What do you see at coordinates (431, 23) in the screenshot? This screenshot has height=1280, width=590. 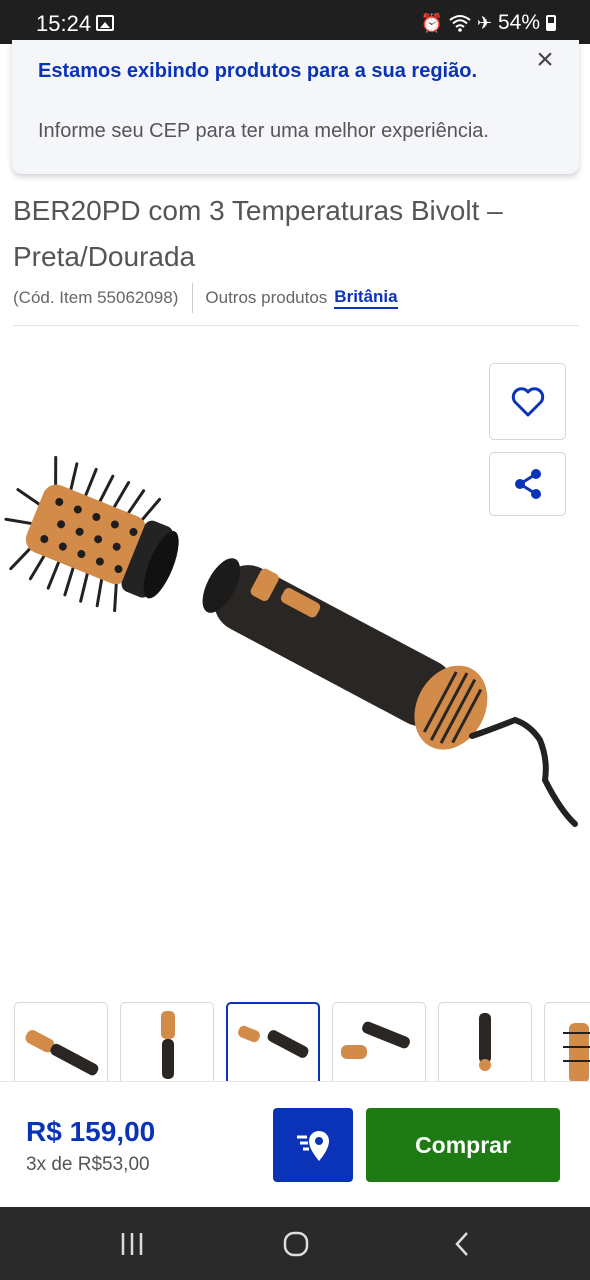 I see `alarm-icon: ⏰` at bounding box center [431, 23].